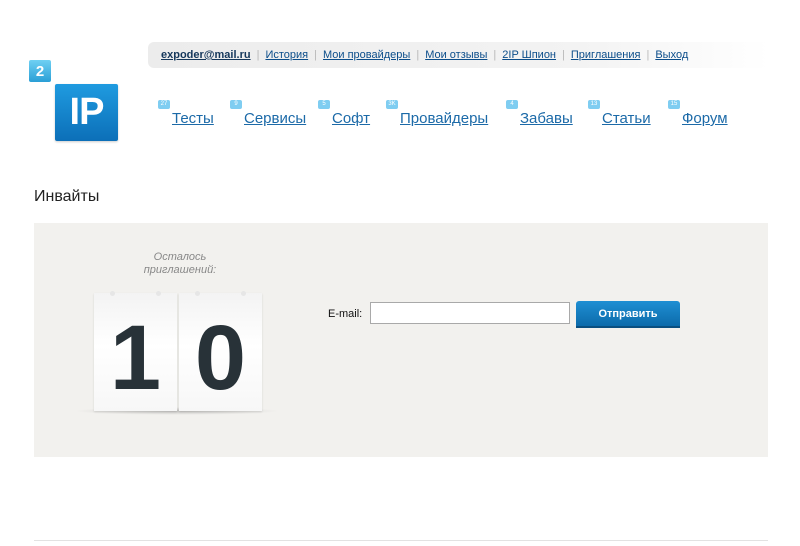 The height and width of the screenshot is (546, 800). What do you see at coordinates (135, 358) in the screenshot?
I see `counter-digit: 1` at bounding box center [135, 358].